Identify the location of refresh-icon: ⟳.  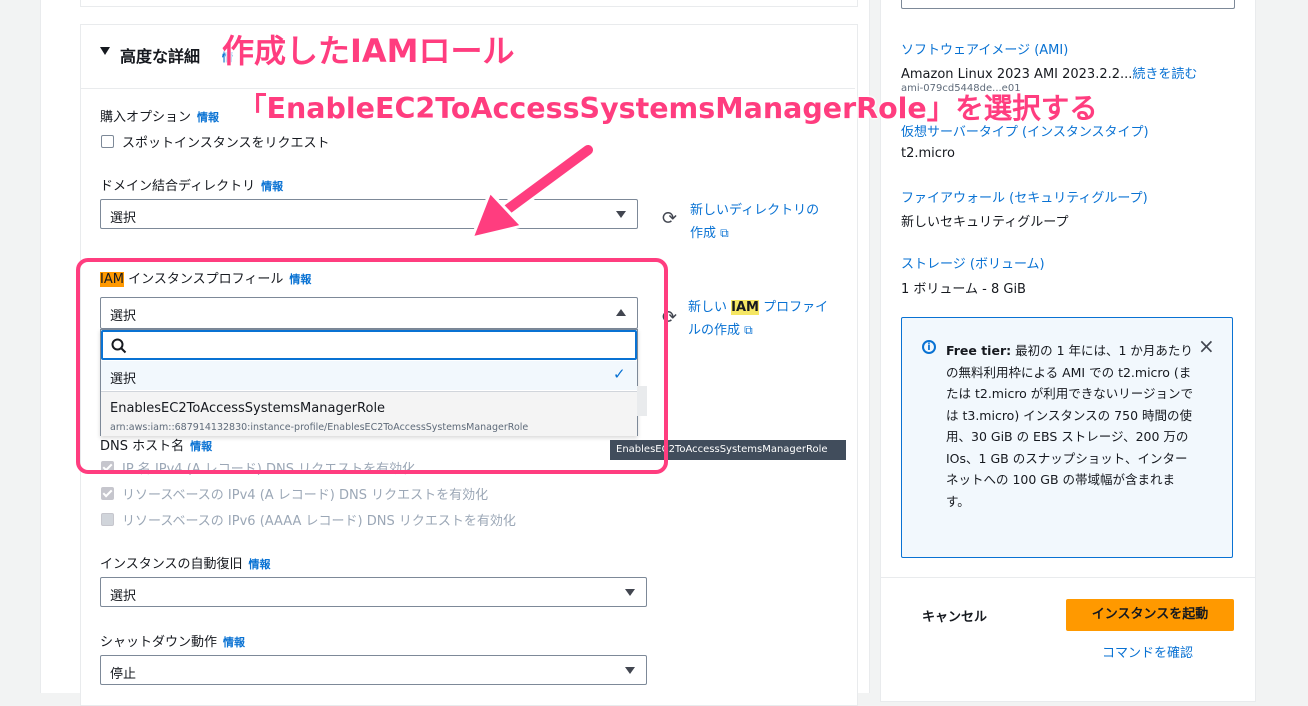
(669, 218).